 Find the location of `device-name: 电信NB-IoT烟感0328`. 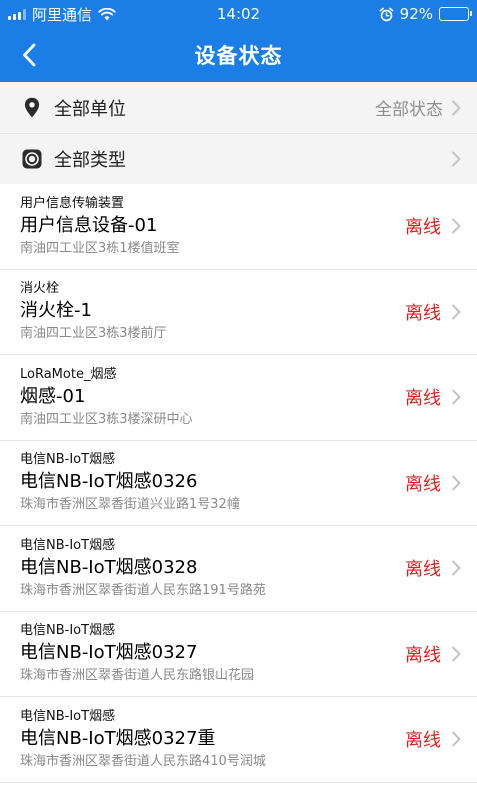

device-name: 电信NB-IoT烟感0328 is located at coordinates (109, 567).